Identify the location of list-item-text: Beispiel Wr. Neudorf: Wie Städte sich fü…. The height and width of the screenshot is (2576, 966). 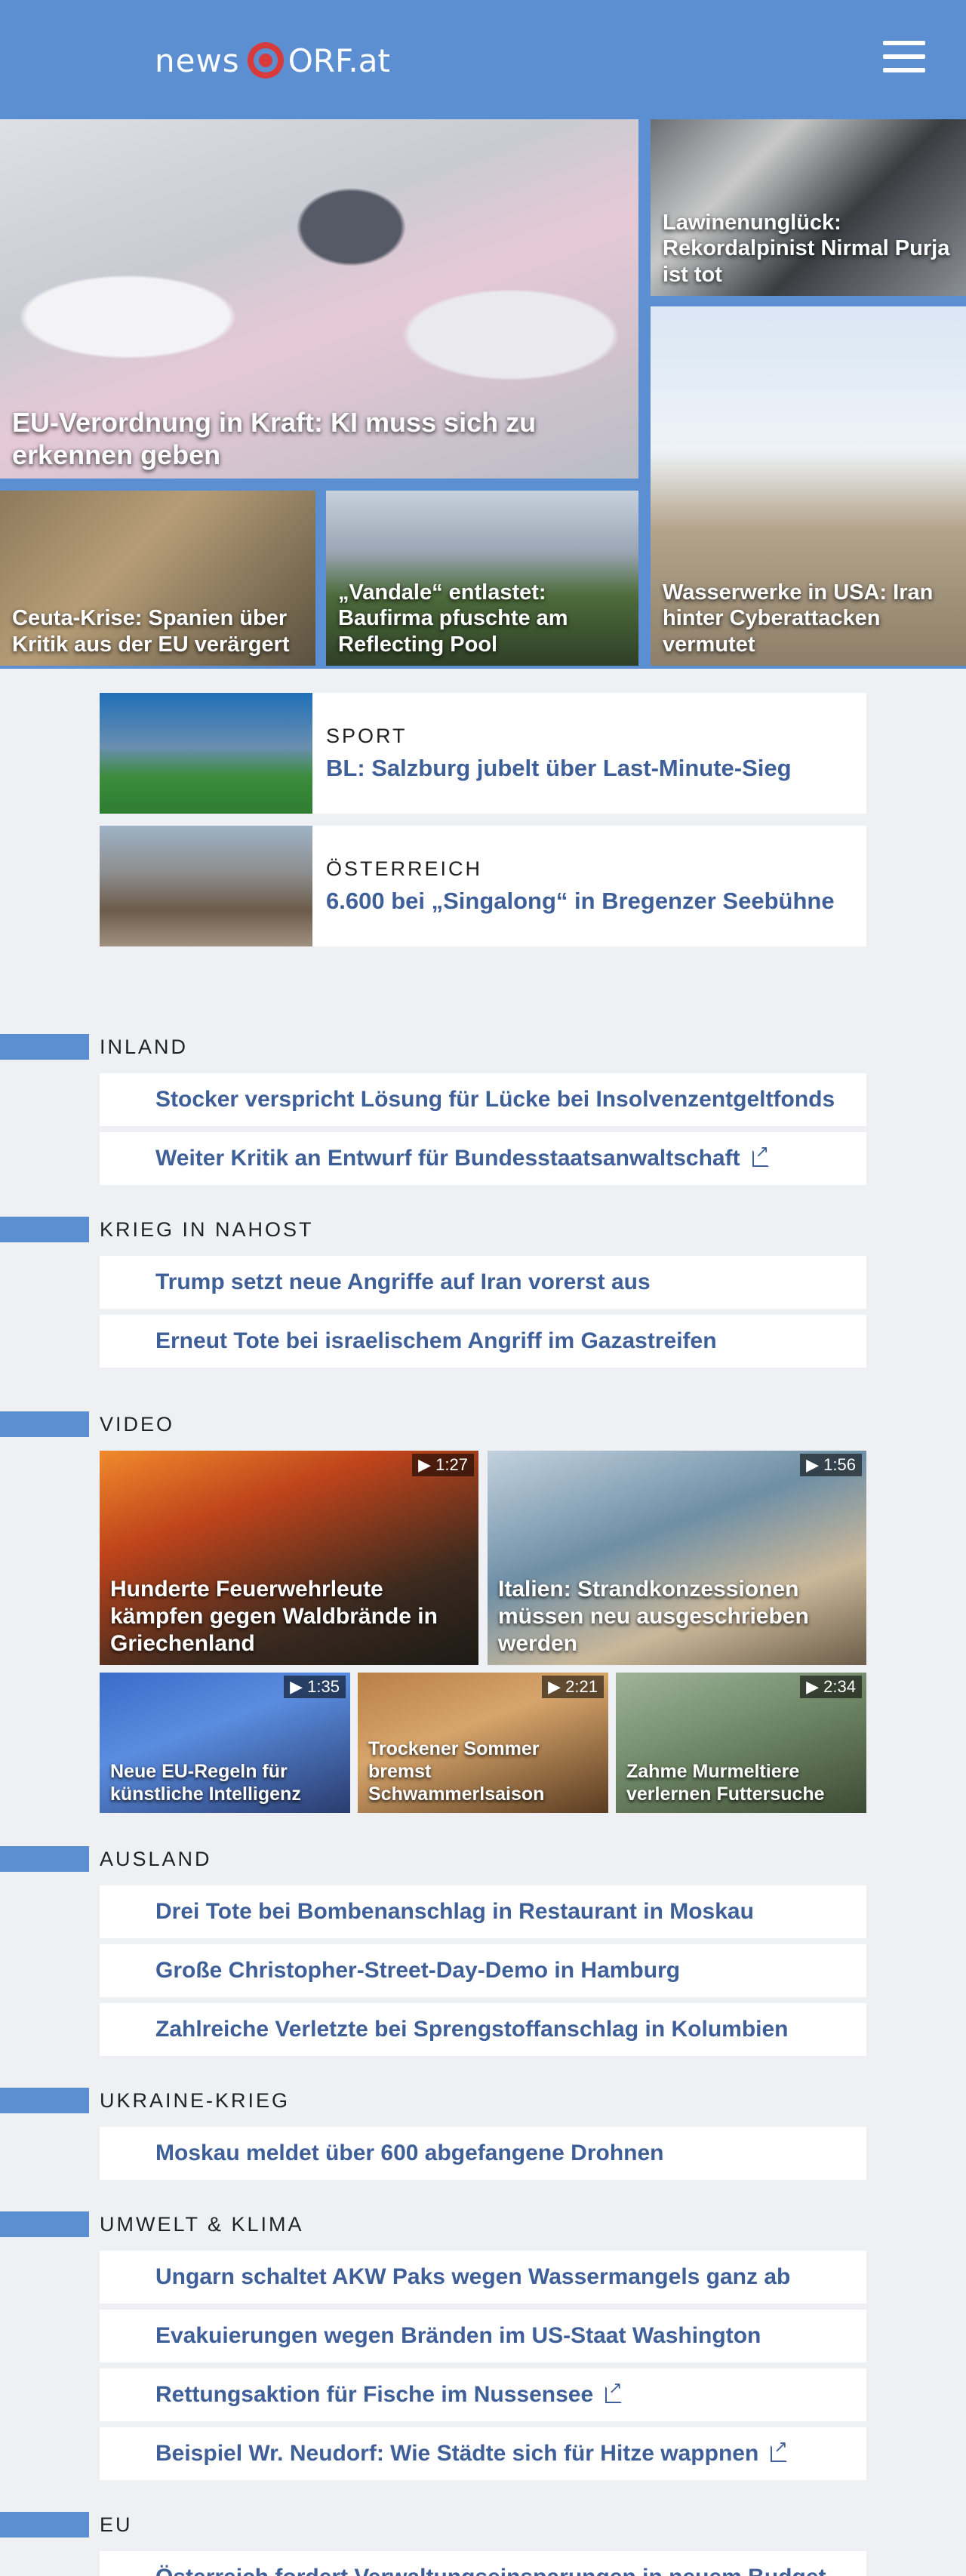
(457, 2453).